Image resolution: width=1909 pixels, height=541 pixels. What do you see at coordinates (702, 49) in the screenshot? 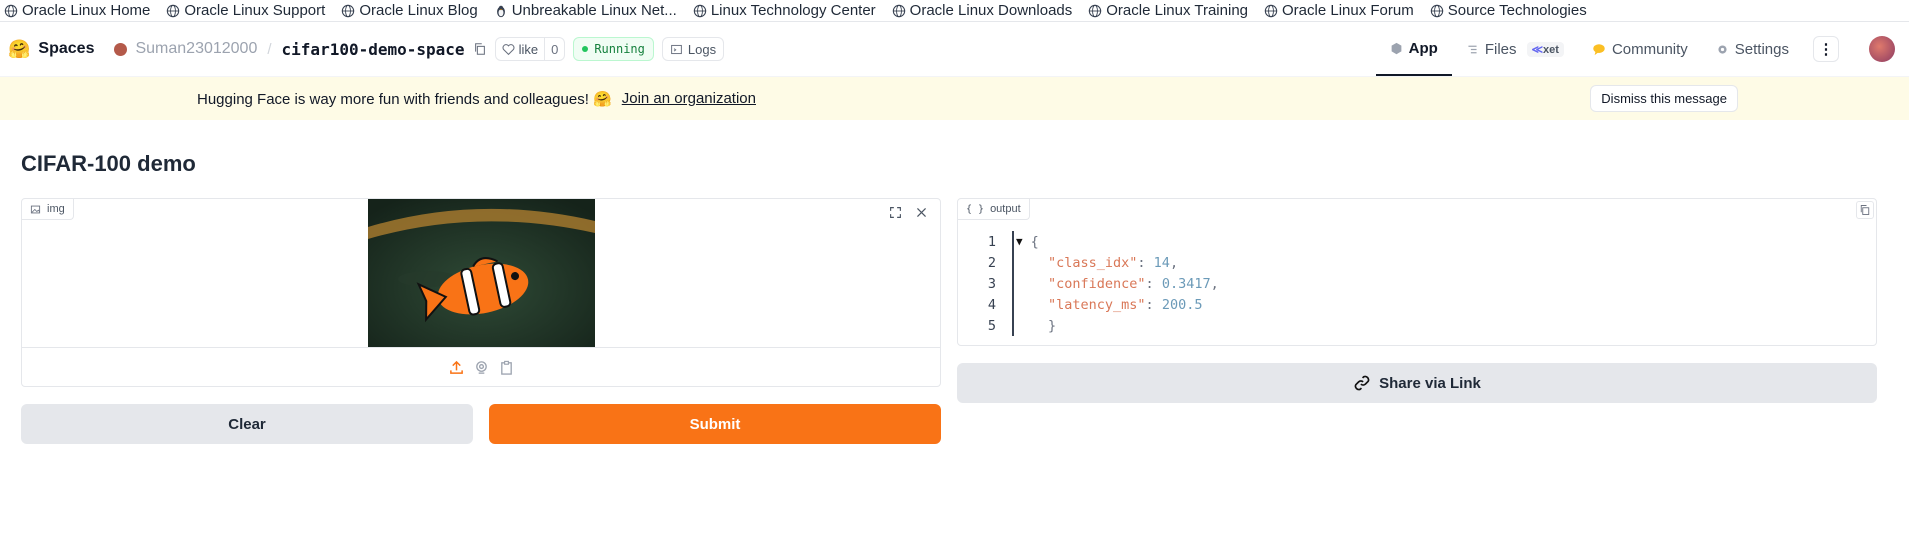
I see `logs-label: Logs` at bounding box center [702, 49].